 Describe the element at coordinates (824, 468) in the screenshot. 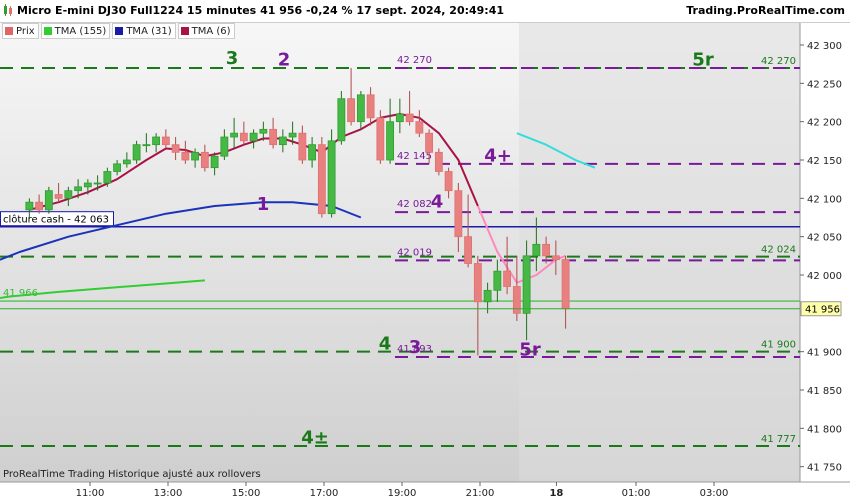

I see `y-tick-label: 41 750` at that location.